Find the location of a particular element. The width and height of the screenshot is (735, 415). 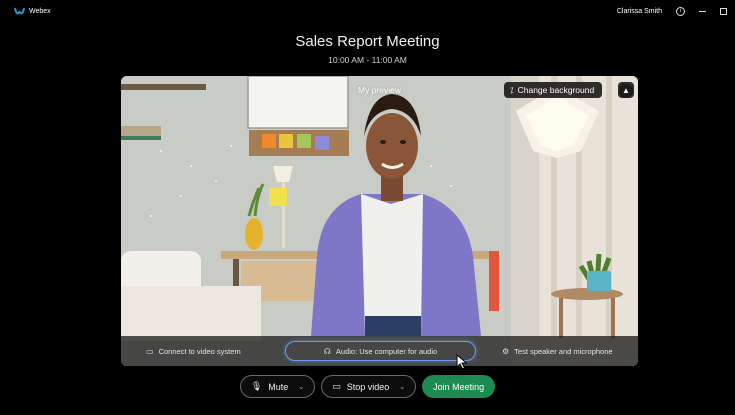

connect-video-system-label: Connect to video system is located at coordinates (199, 351).